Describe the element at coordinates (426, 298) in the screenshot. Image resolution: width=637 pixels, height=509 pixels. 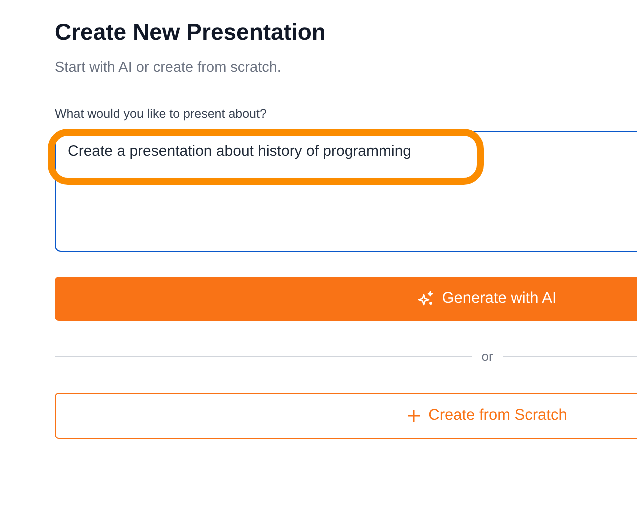
I see `sparkle-icon` at that location.